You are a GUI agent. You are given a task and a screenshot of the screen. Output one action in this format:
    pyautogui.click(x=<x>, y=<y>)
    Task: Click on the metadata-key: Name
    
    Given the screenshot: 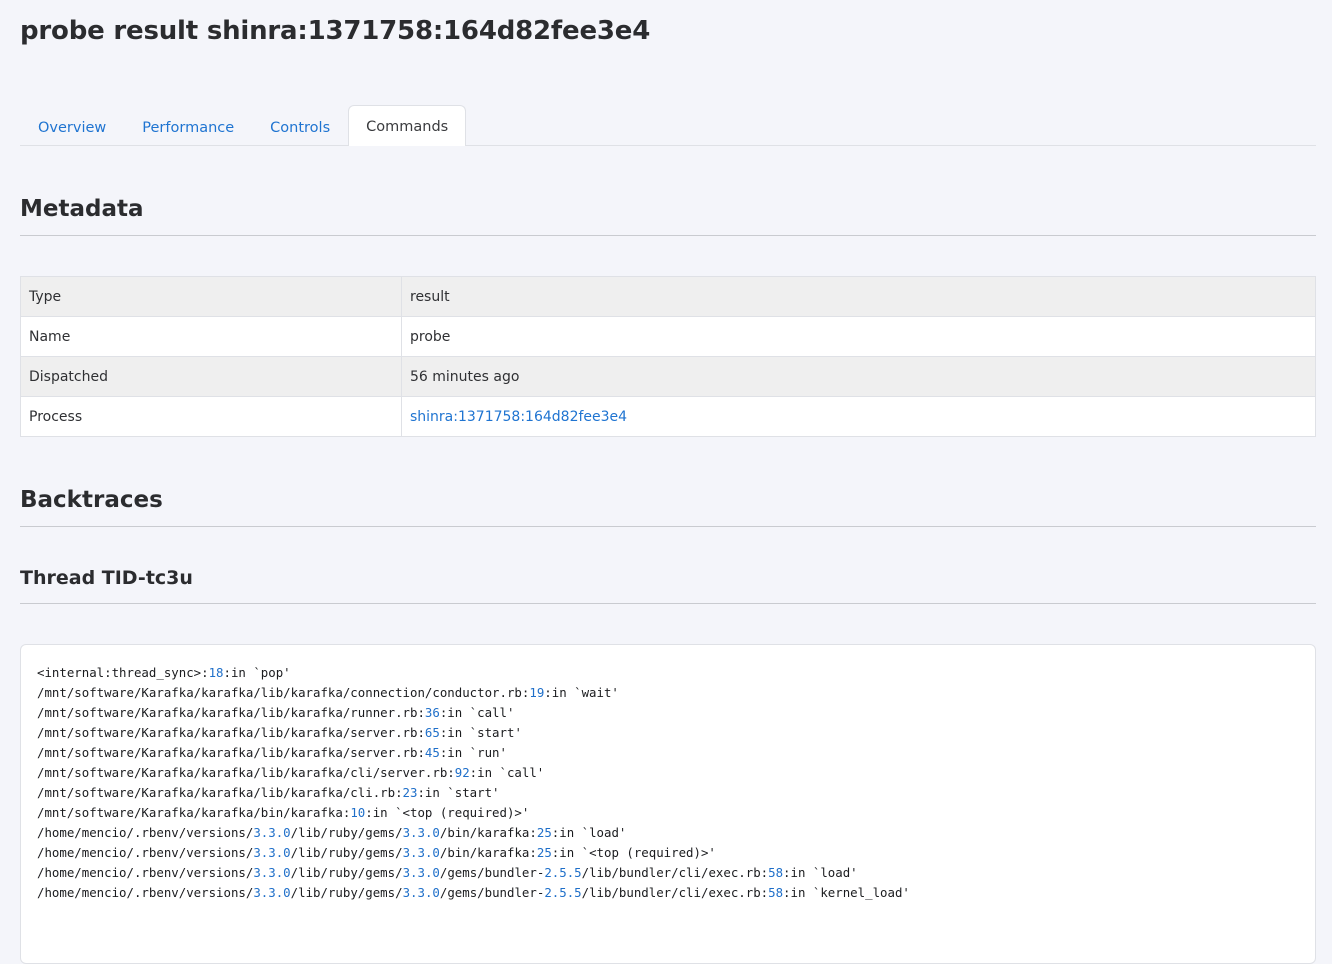 What is the action you would take?
    pyautogui.click(x=211, y=336)
    